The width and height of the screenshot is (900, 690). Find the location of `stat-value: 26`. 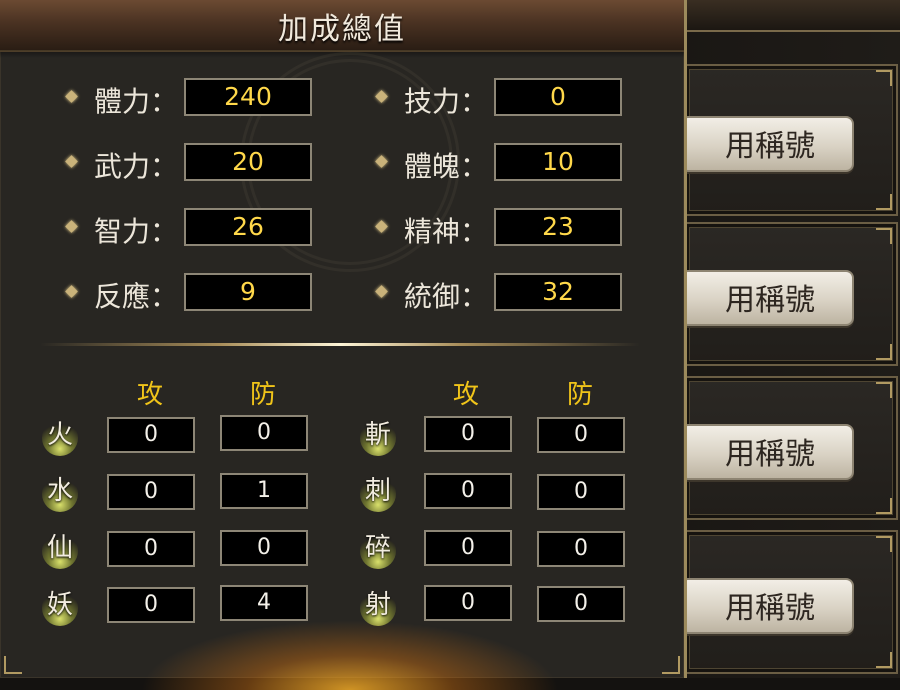

stat-value: 26 is located at coordinates (248, 227).